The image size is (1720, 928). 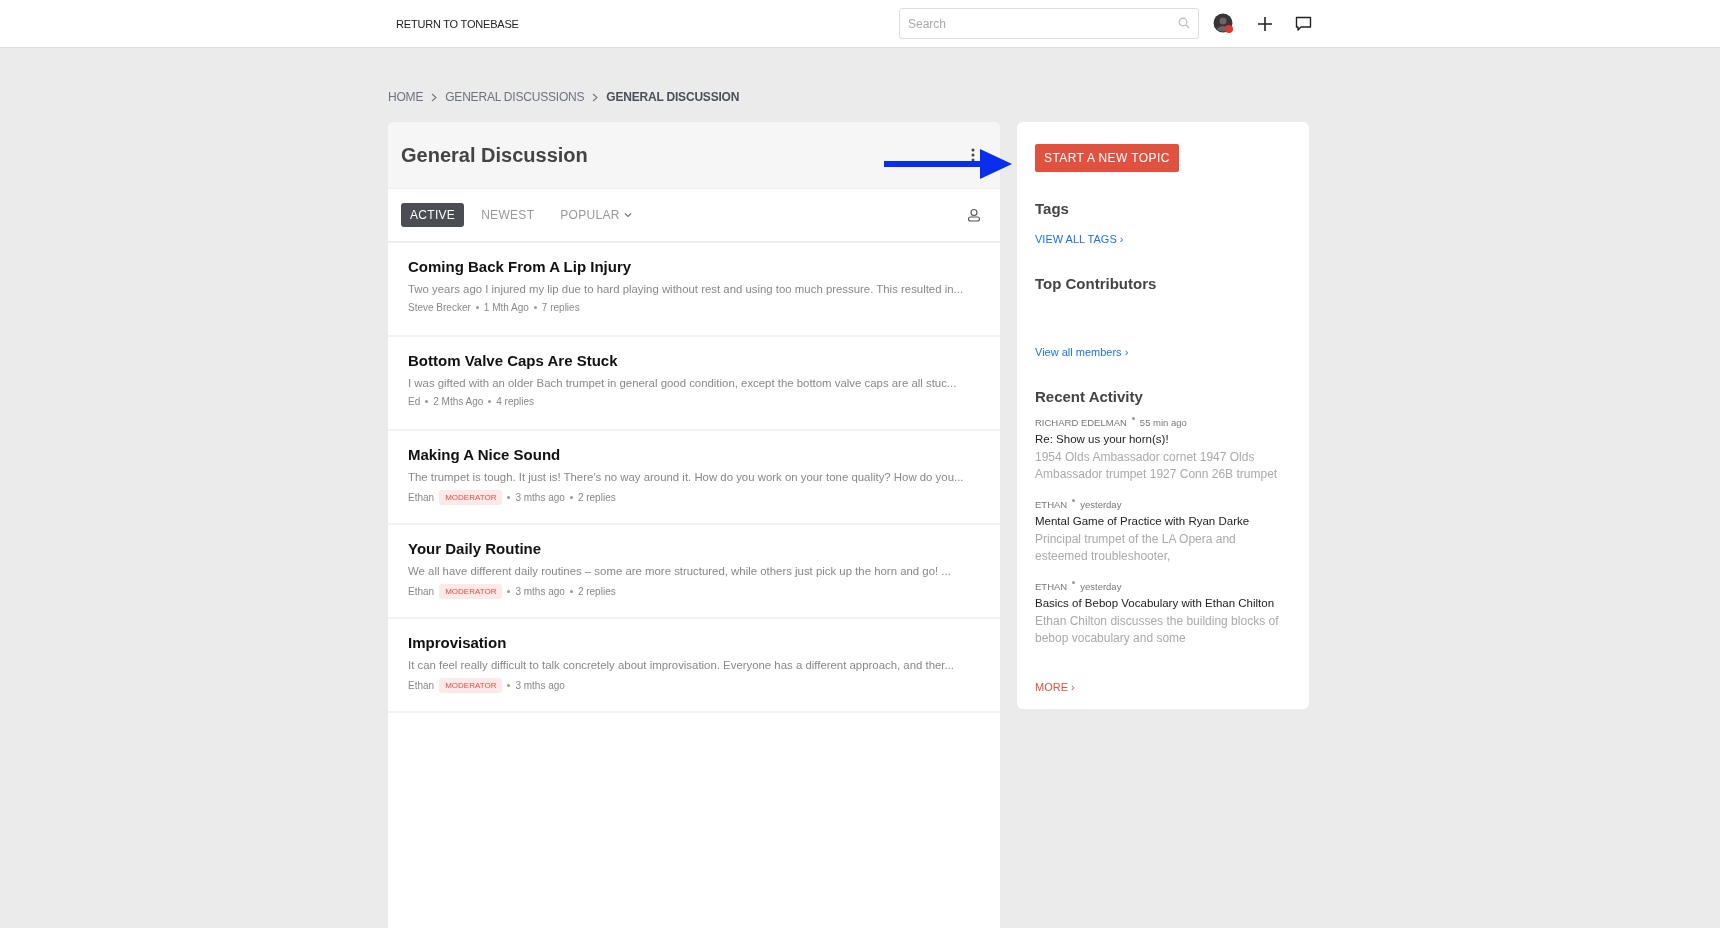 I want to click on section-heading: Top Contributors, so click(x=1096, y=283).